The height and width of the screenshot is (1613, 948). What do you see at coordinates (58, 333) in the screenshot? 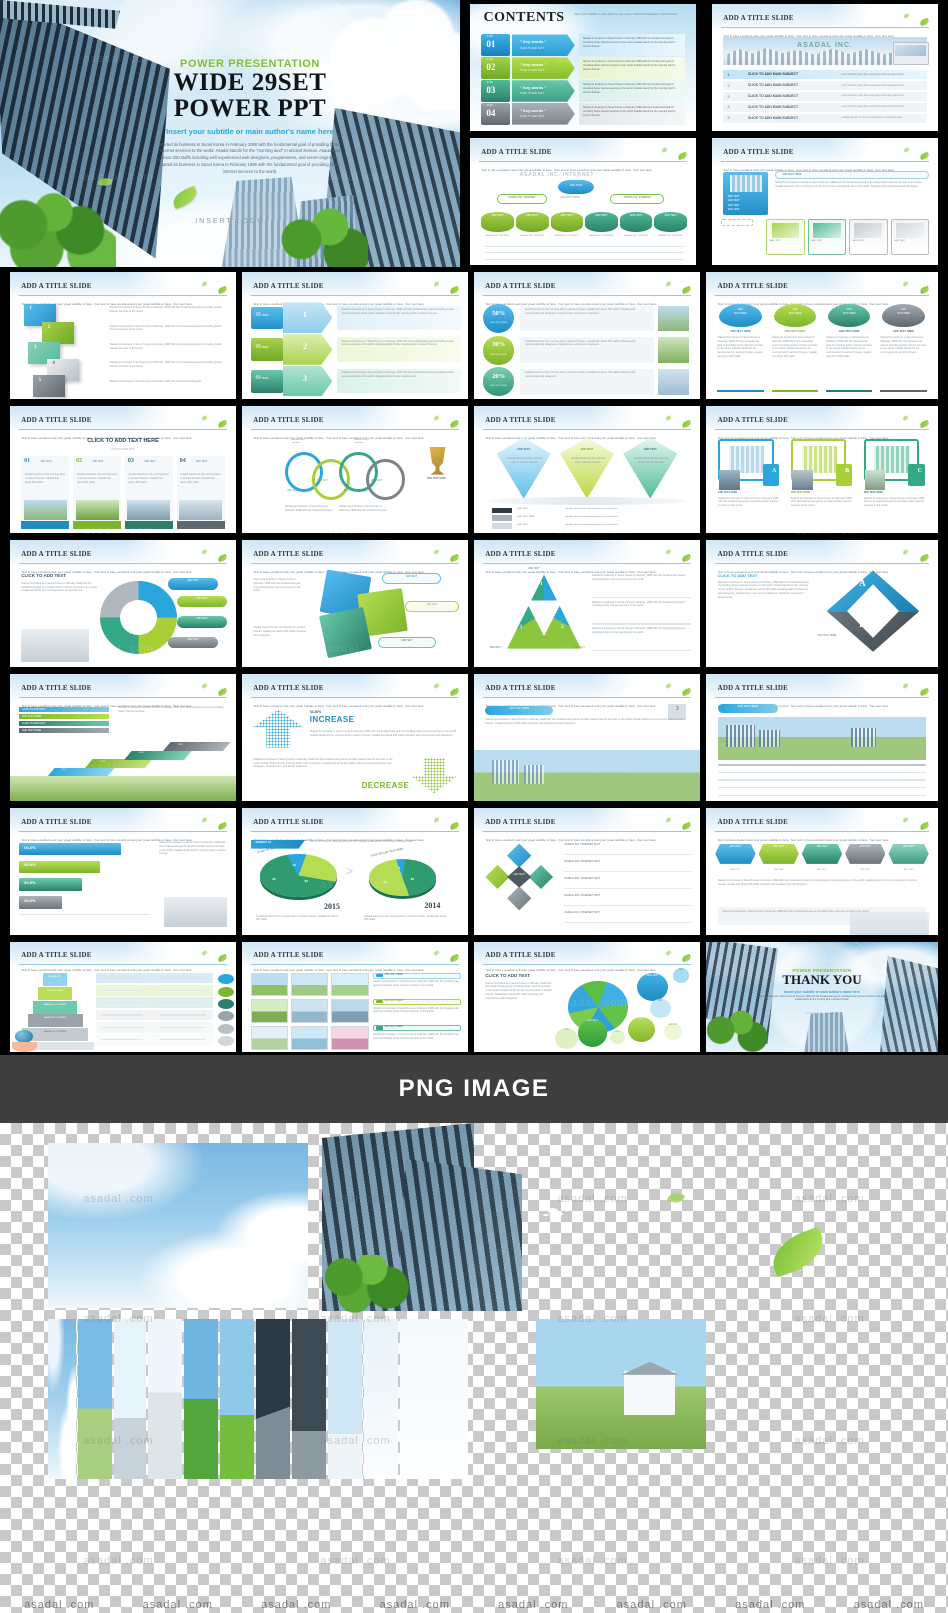
I see `cube: 2` at bounding box center [58, 333].